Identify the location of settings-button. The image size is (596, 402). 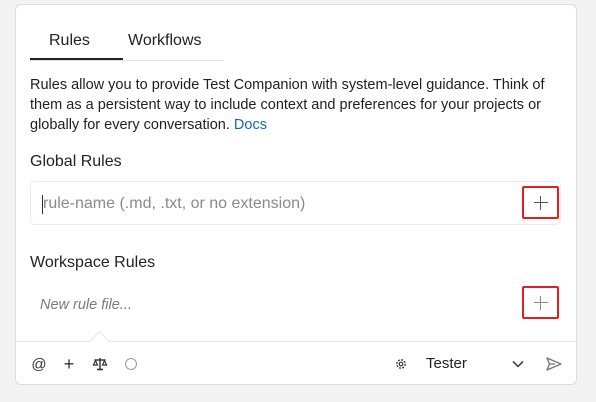
(401, 364).